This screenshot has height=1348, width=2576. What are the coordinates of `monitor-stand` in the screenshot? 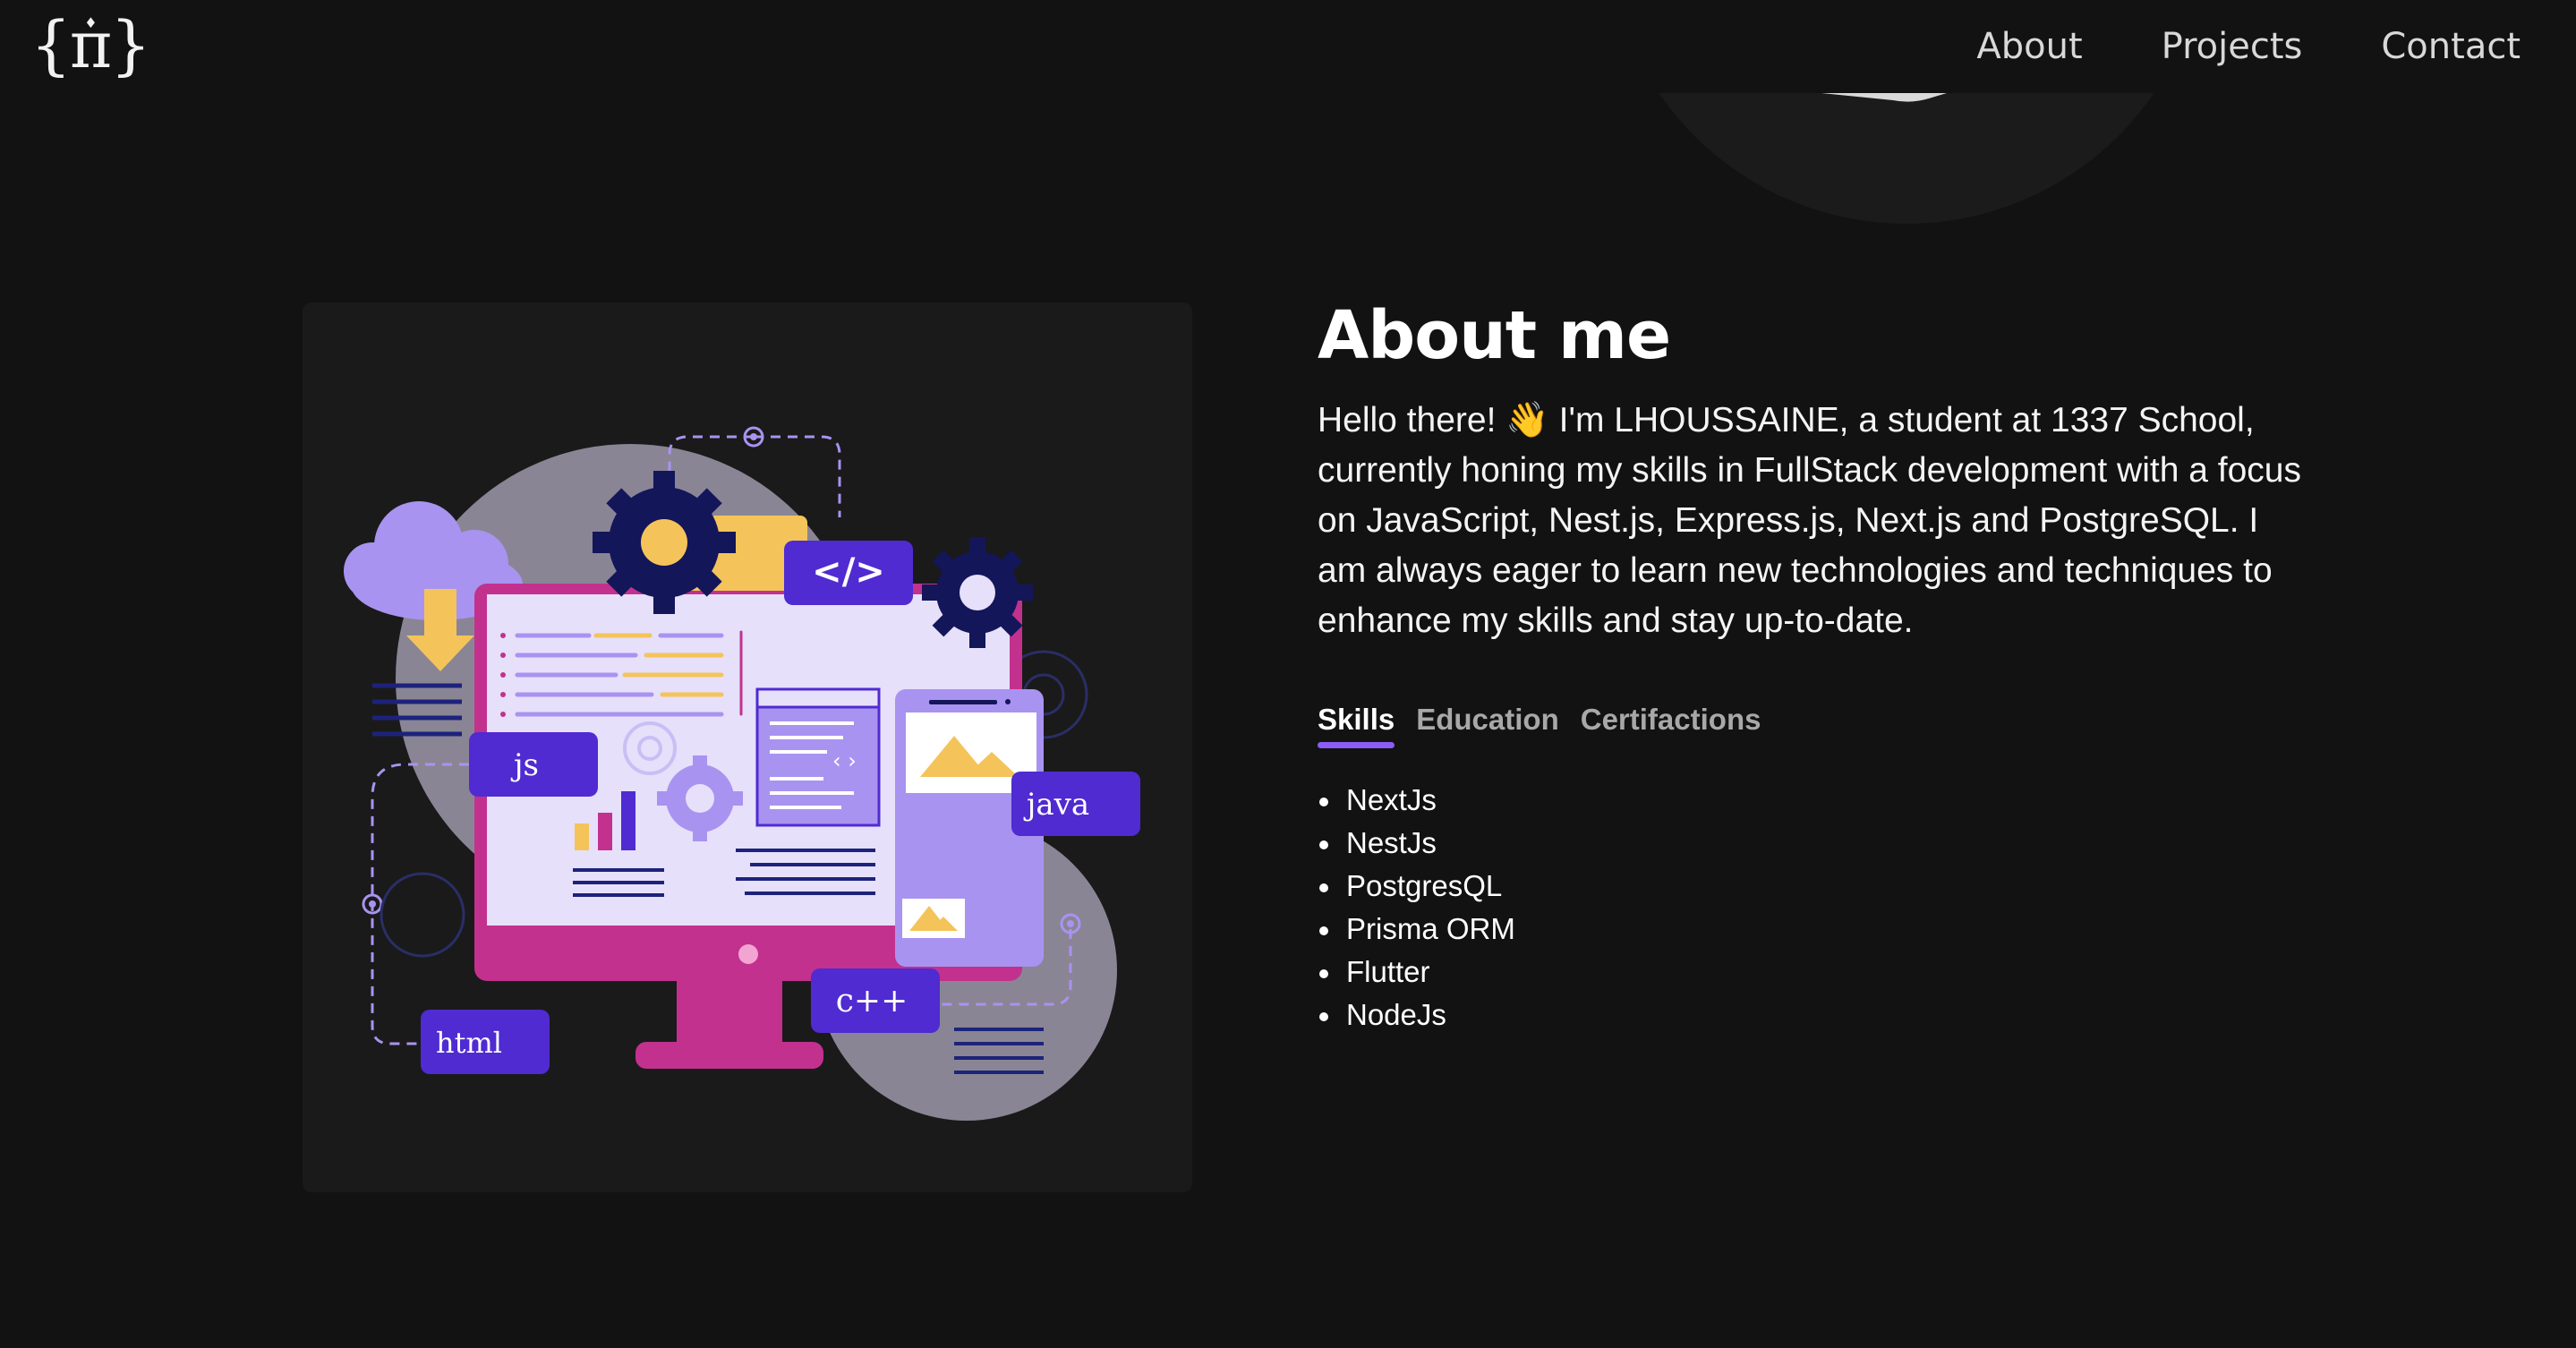 It's located at (729, 1022).